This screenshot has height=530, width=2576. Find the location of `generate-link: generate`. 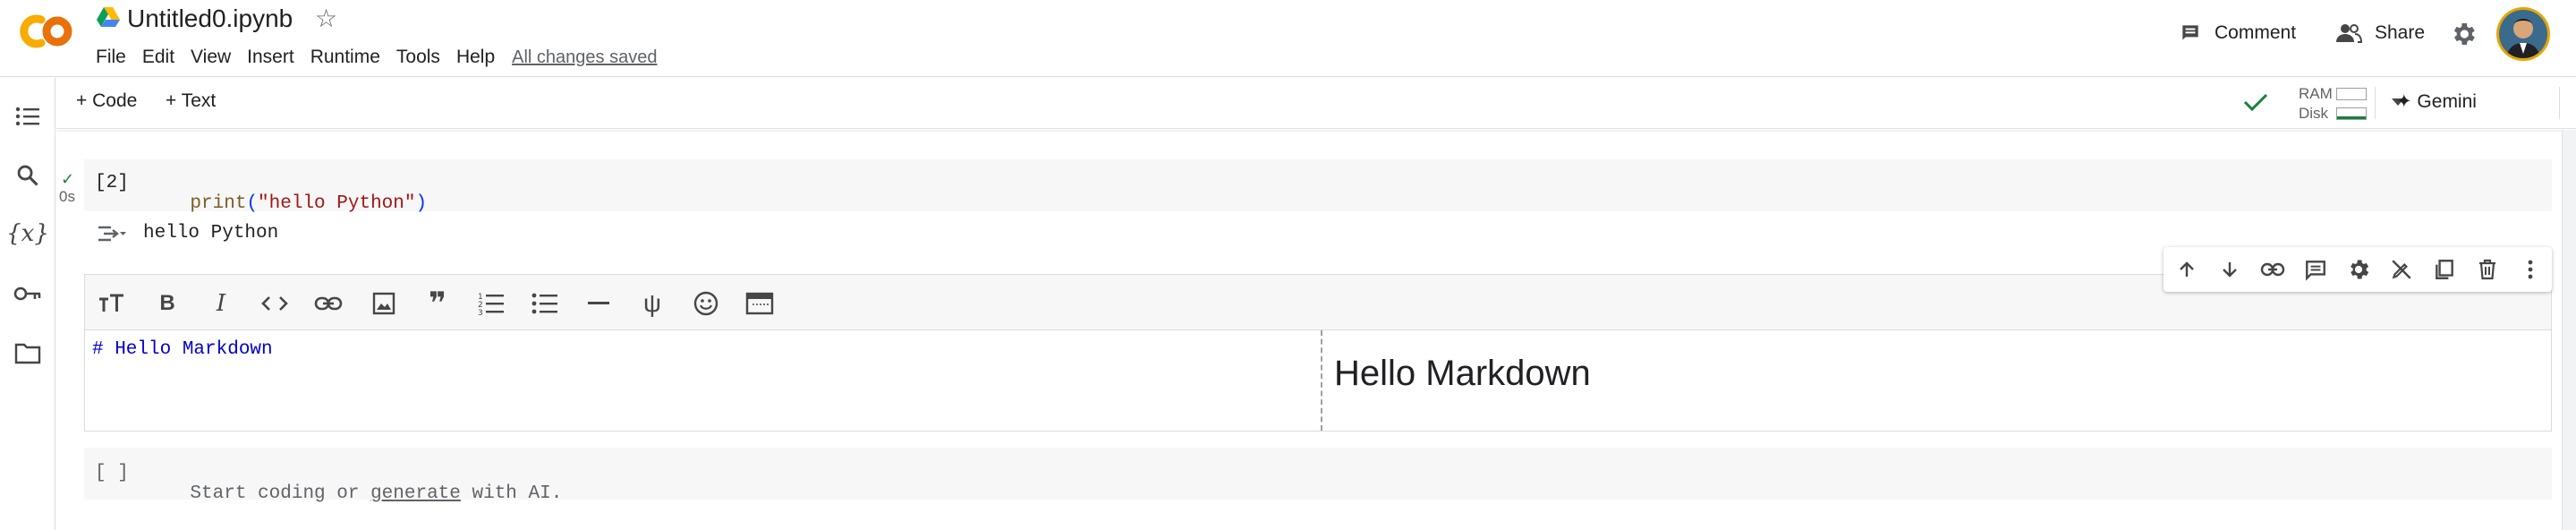

generate-link: generate is located at coordinates (415, 494).